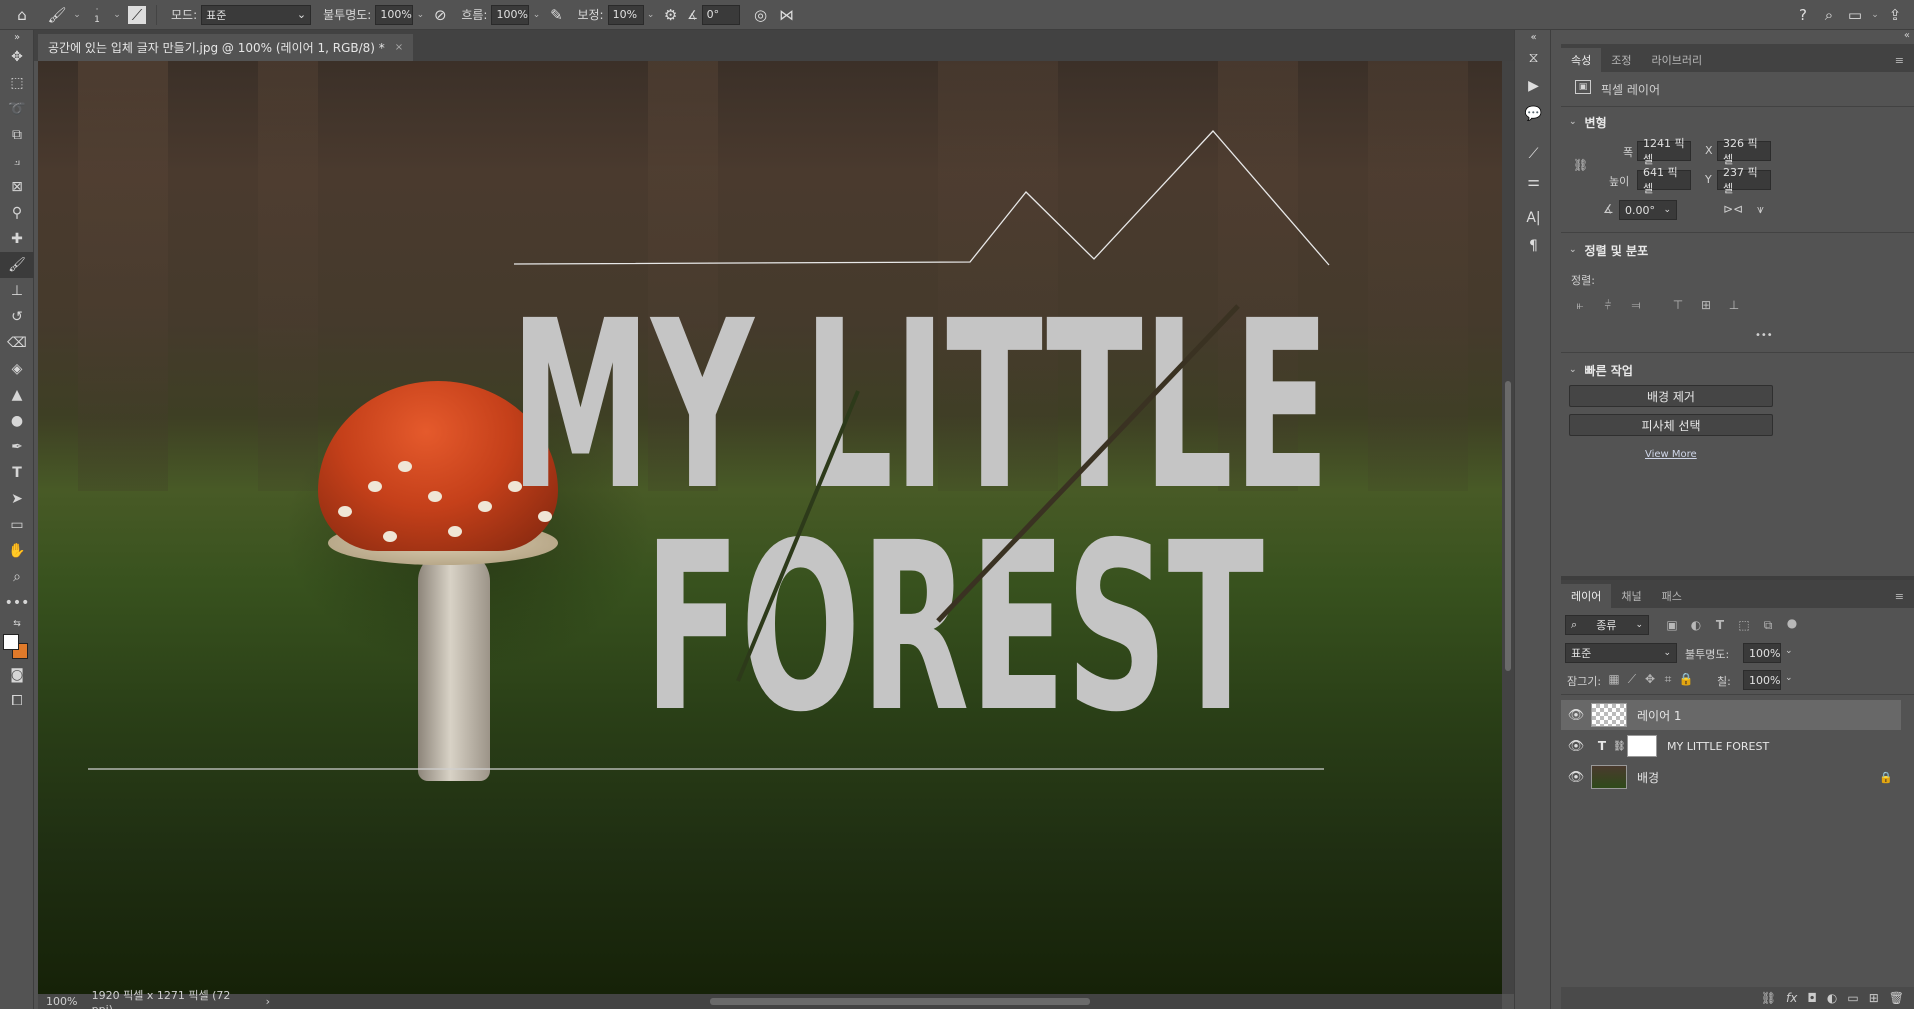  I want to click on symmetry-butterfly-icon: ⋈, so click(787, 15).